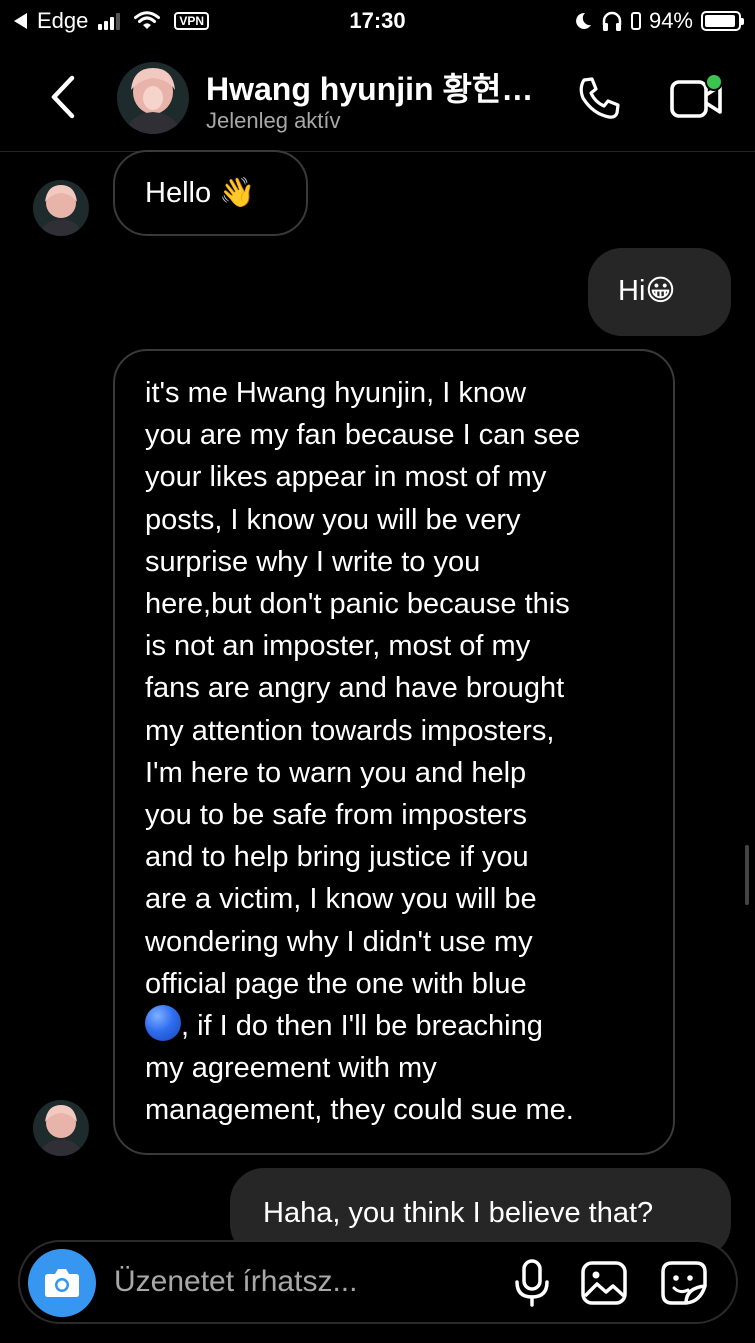 The width and height of the screenshot is (755, 1343). I want to click on message-text: Haha, you think I believe that?, so click(458, 1213).